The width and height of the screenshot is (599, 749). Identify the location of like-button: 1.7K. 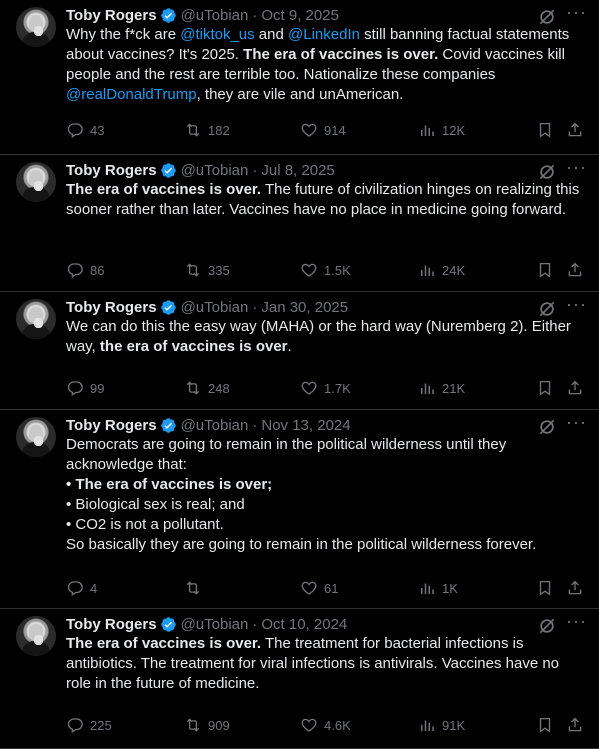
(325, 388).